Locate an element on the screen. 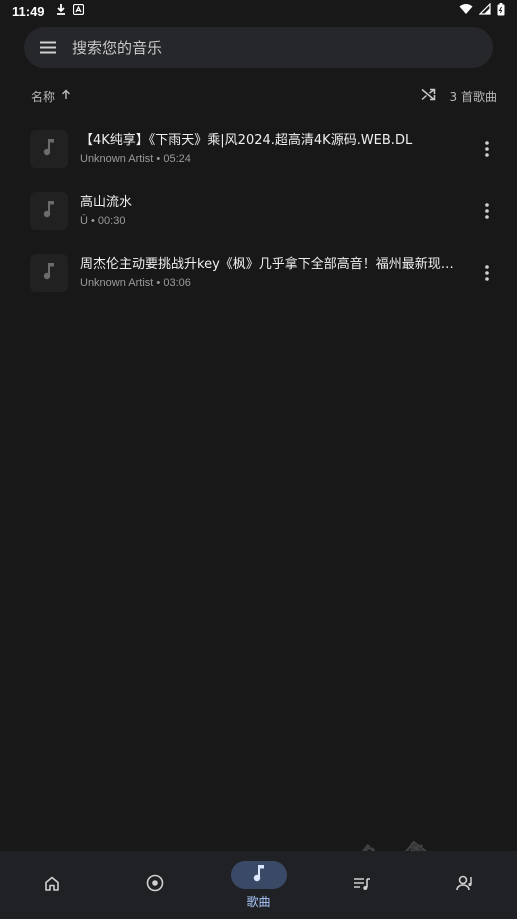  nav-home is located at coordinates (51, 885).